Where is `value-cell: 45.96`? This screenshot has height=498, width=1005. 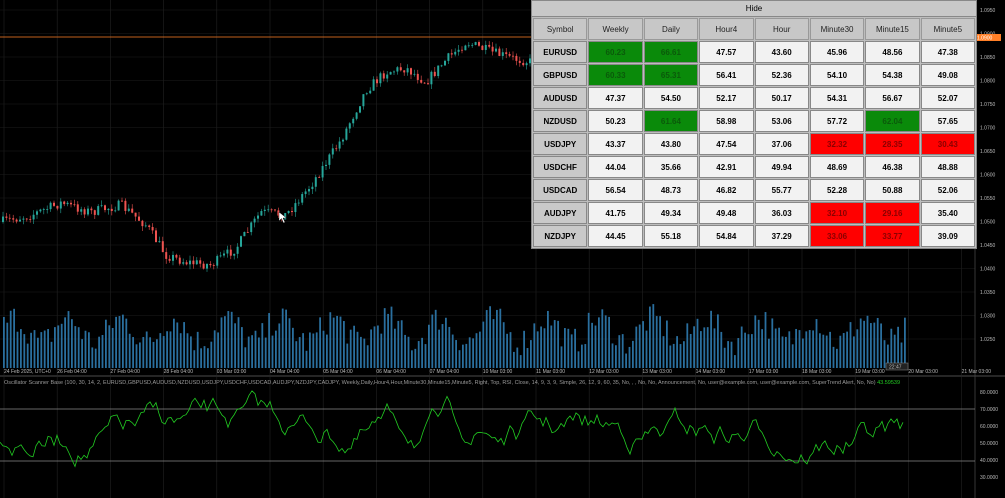
value-cell: 45.96 is located at coordinates (837, 52).